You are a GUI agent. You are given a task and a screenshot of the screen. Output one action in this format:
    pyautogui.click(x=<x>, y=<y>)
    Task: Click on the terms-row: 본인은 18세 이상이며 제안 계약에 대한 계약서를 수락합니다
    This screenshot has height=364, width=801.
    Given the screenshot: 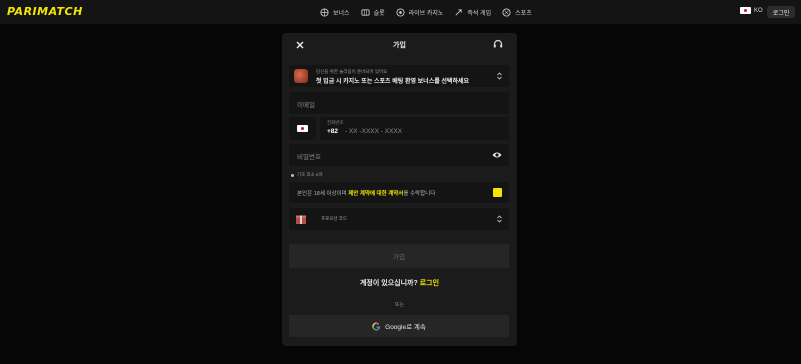 What is the action you would take?
    pyautogui.click(x=399, y=192)
    